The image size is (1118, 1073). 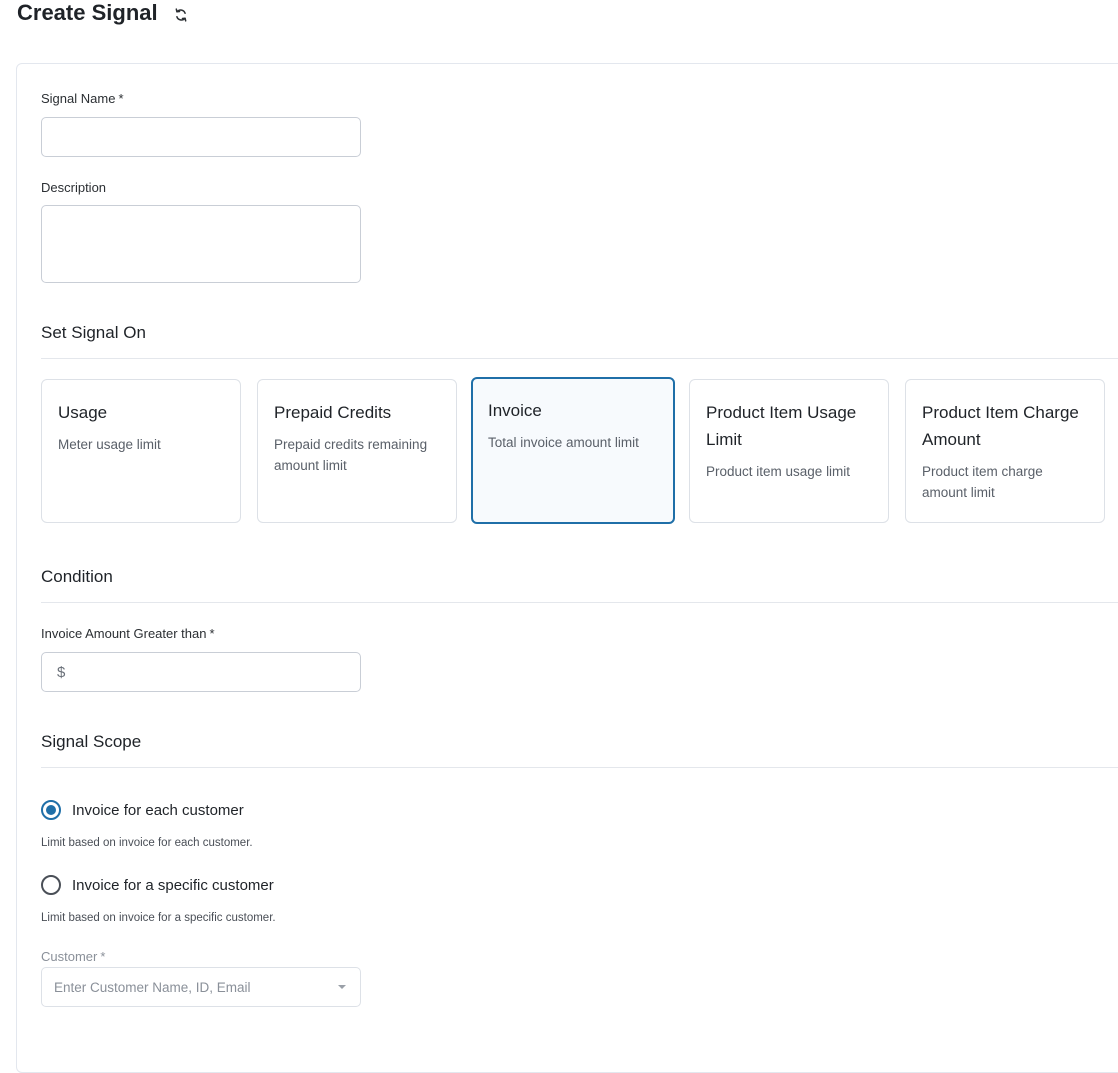 I want to click on signal-type-title: Product Item Usage Limit, so click(x=781, y=426).